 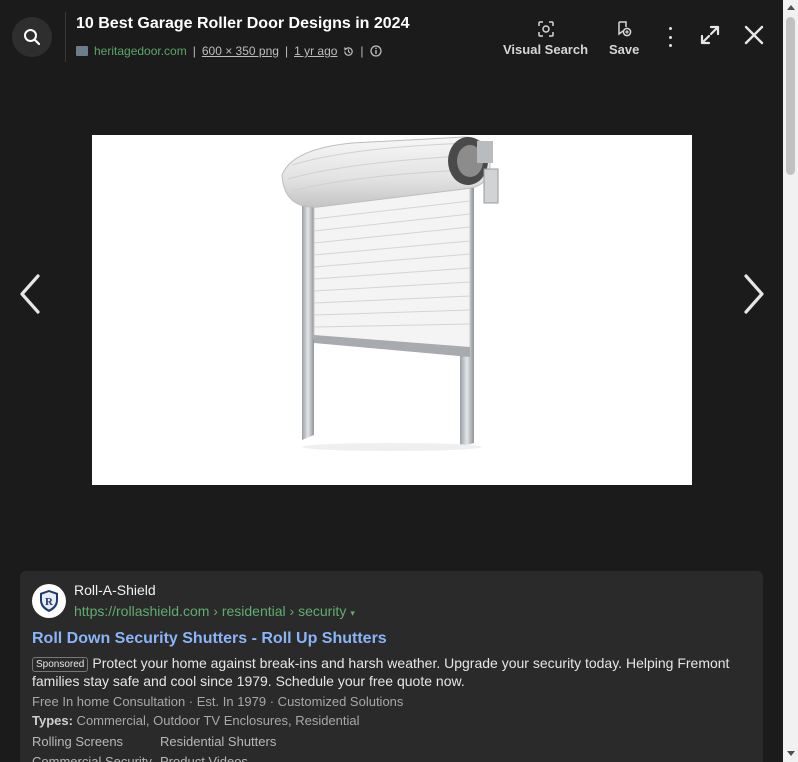 I want to click on scroll-thumb, so click(x=790, y=96).